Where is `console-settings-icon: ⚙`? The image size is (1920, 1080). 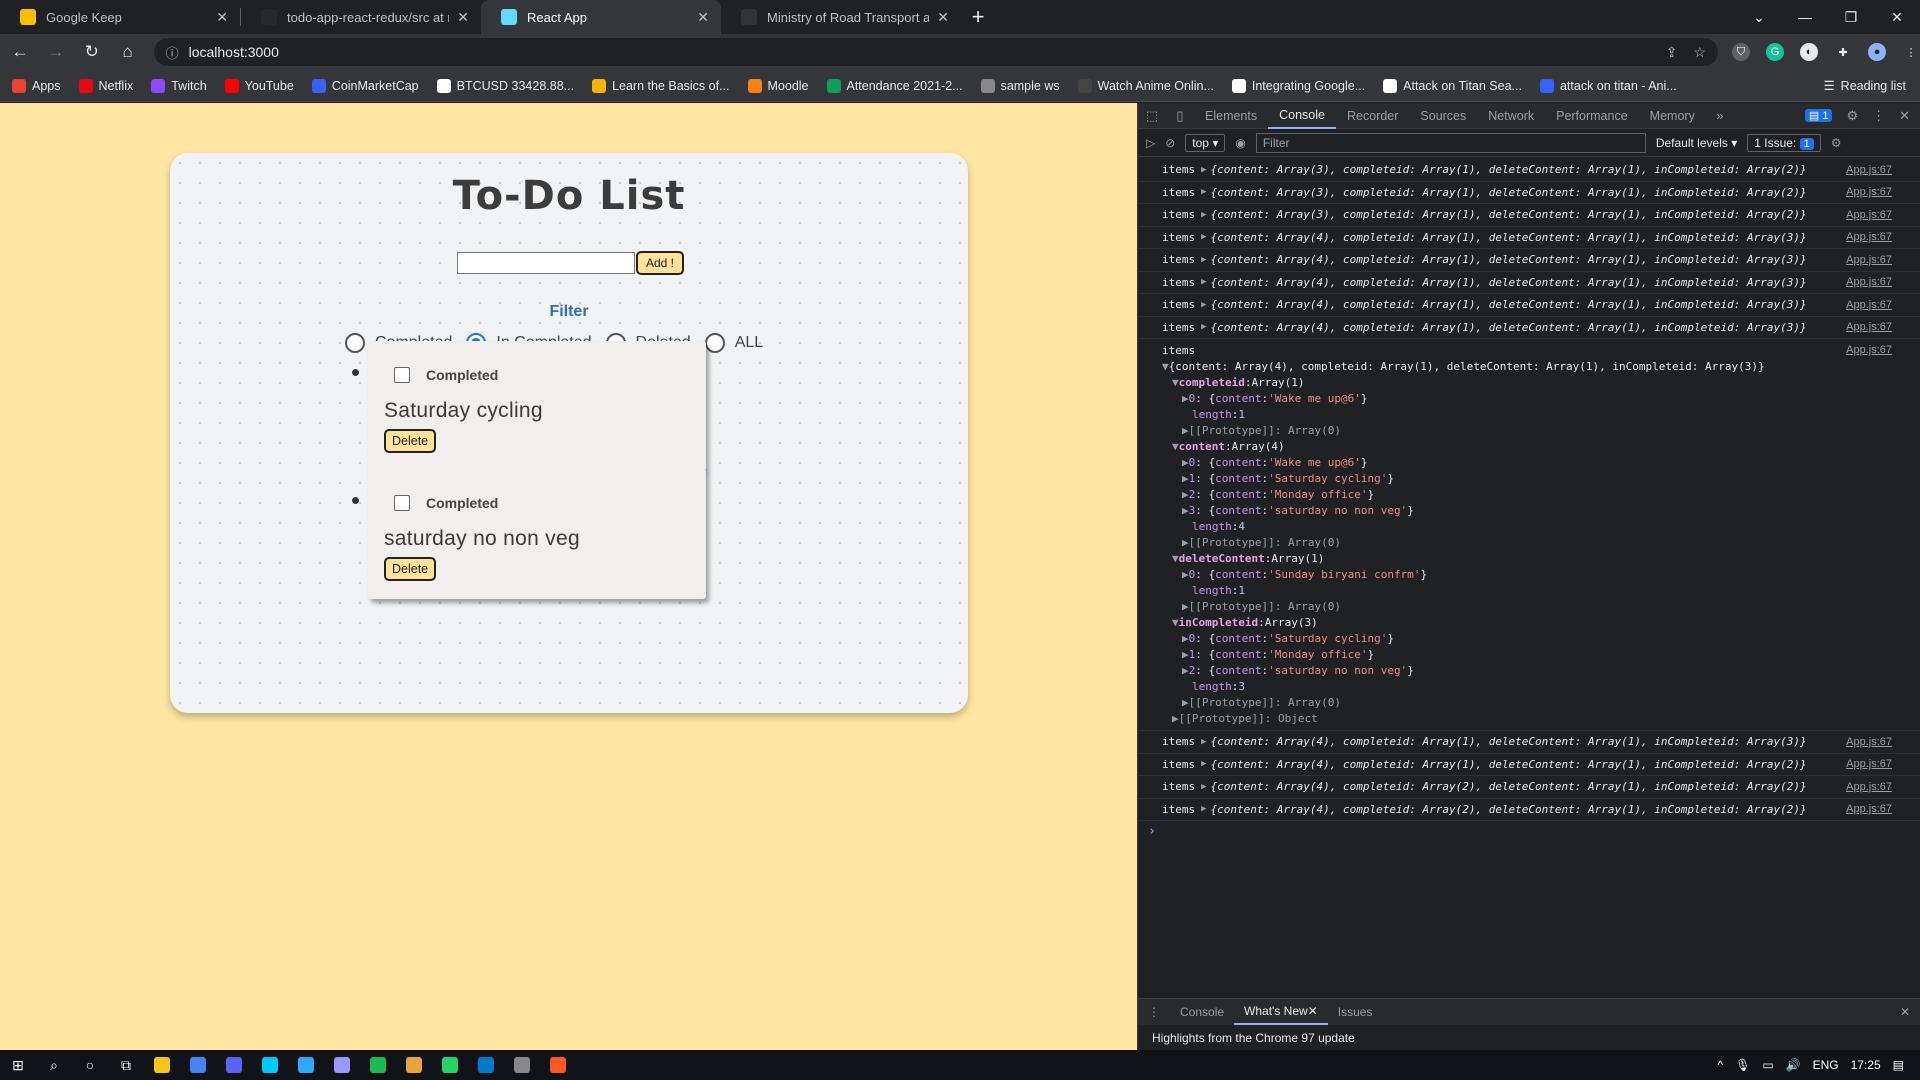 console-settings-icon: ⚙ is located at coordinates (1836, 143).